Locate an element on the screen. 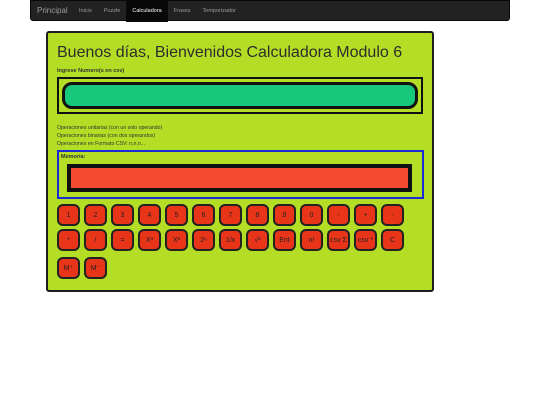  key-button-r3-1: M⁺ is located at coordinates (68, 268).